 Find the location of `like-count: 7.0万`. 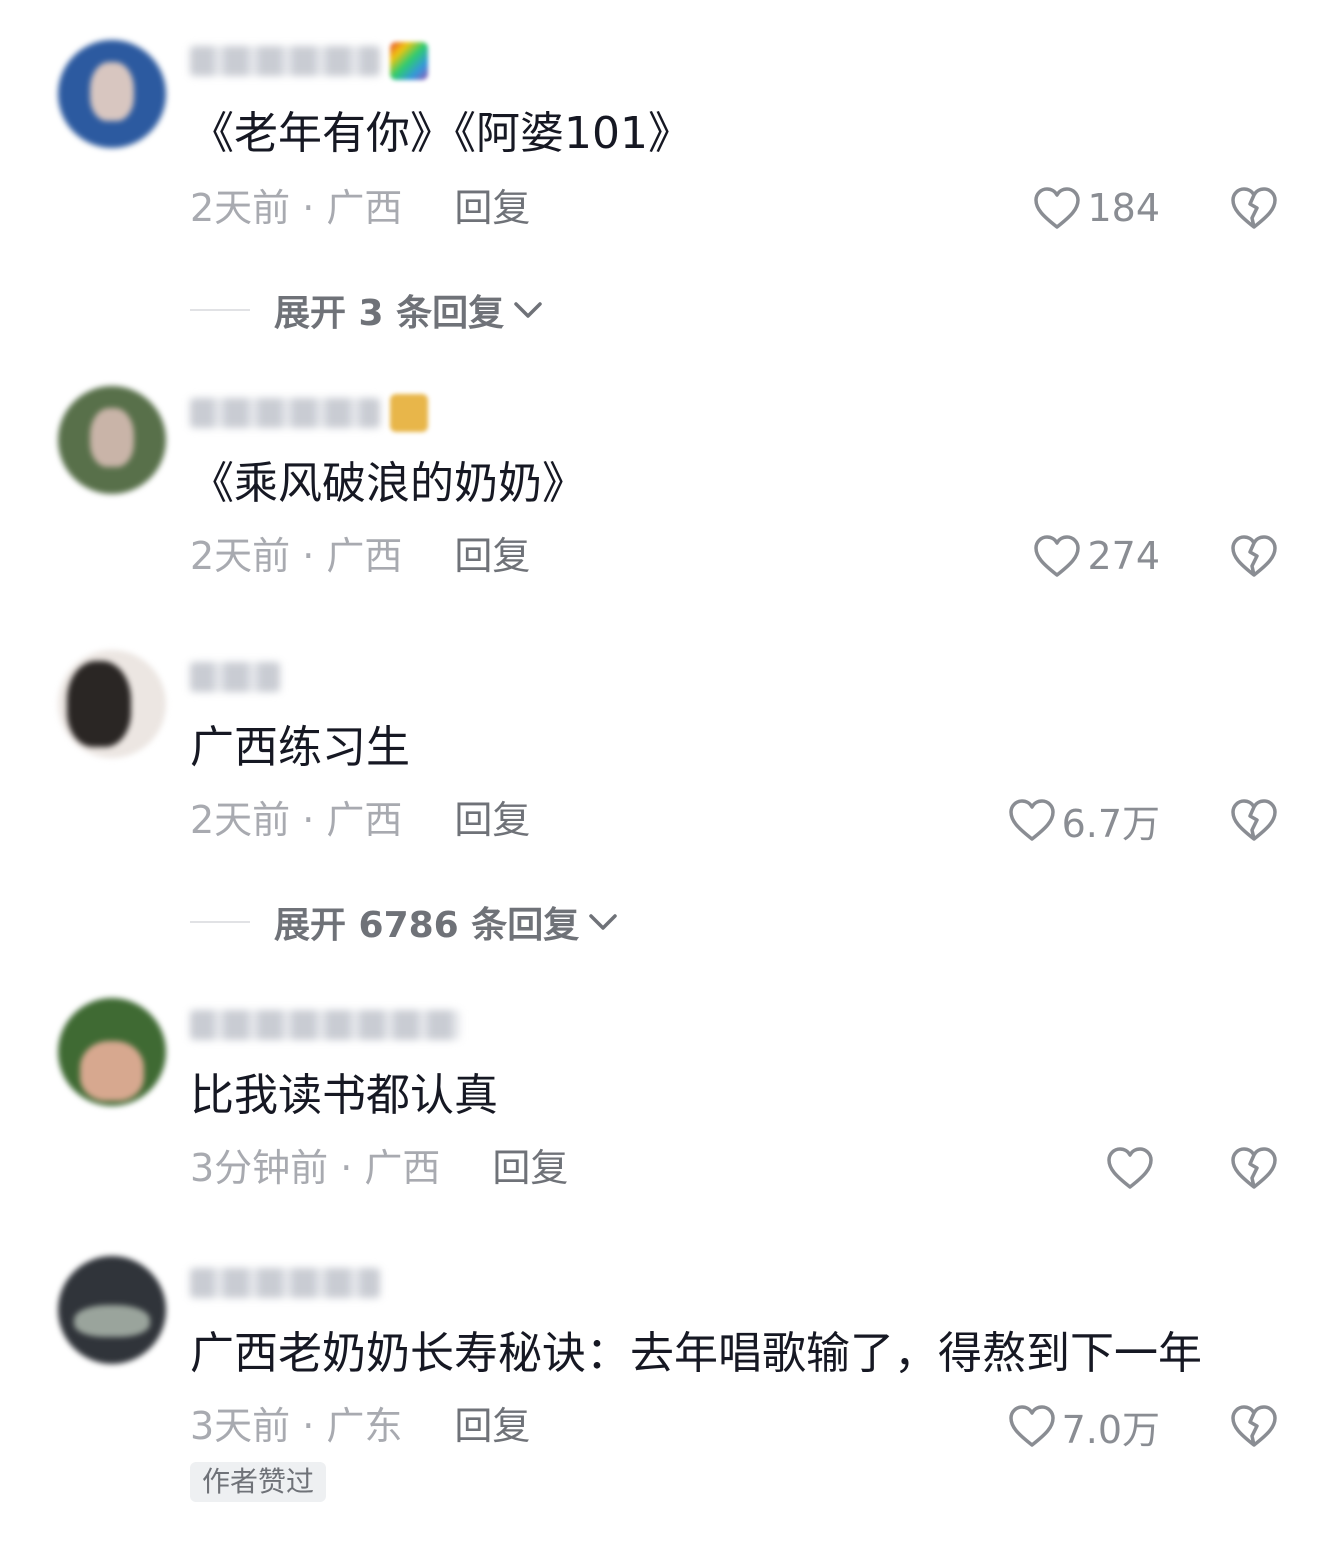

like-count: 7.0万 is located at coordinates (1110, 1429).